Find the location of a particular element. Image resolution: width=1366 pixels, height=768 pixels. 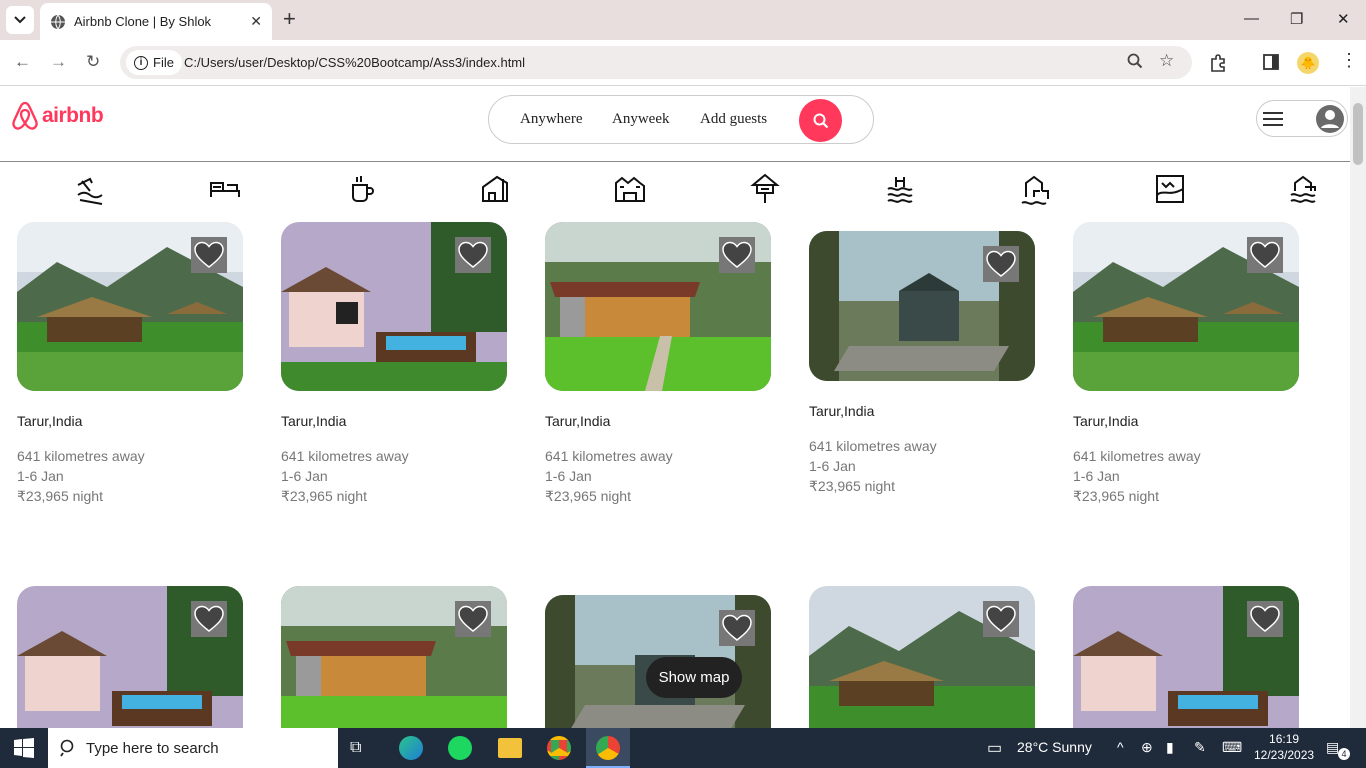

bookmark-star-icon: ☆ is located at coordinates (1166, 61).